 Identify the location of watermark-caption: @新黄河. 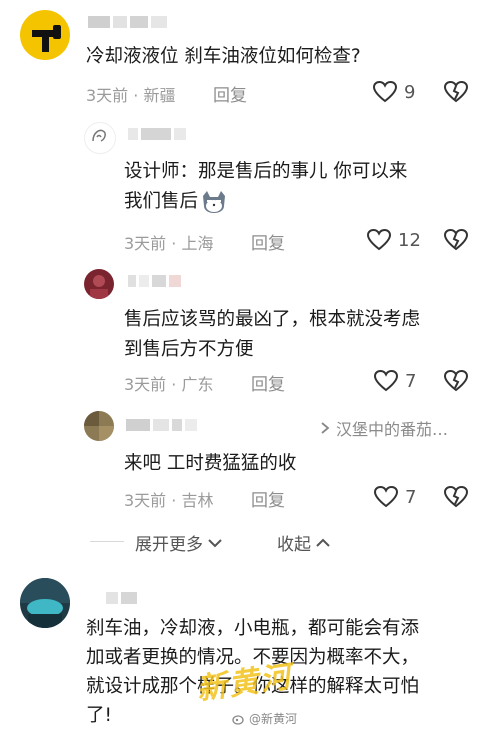
(264, 718).